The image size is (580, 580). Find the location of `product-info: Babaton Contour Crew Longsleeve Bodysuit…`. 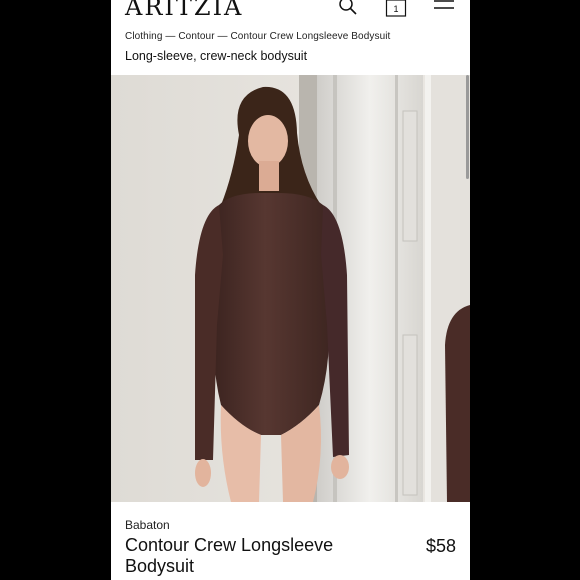

product-info: Babaton Contour Crew Longsleeve Bodysuit… is located at coordinates (290, 541).